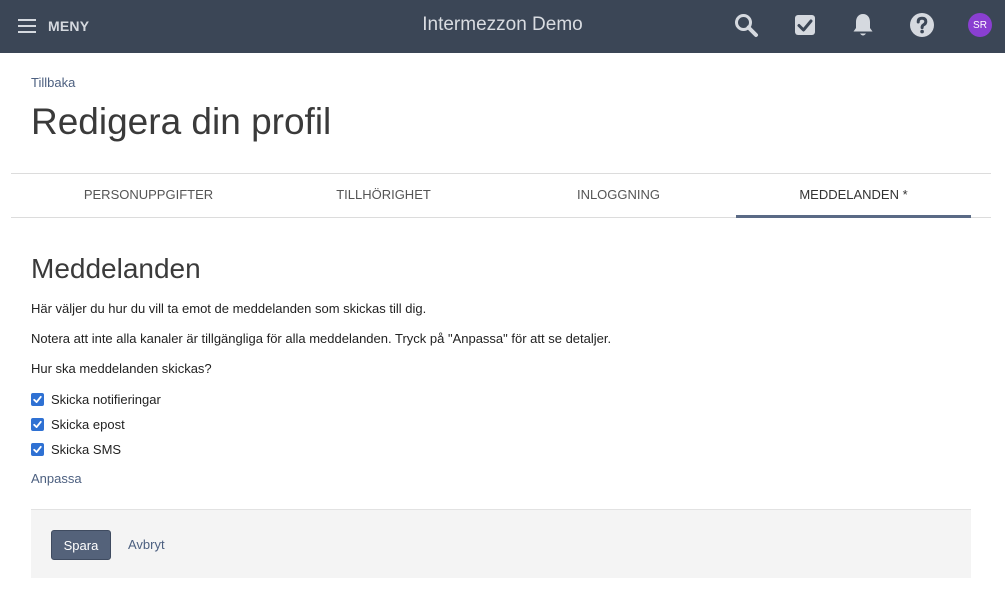  What do you see at coordinates (383, 196) in the screenshot?
I see `tab-tillhorighet: TILLHÖRIGHET` at bounding box center [383, 196].